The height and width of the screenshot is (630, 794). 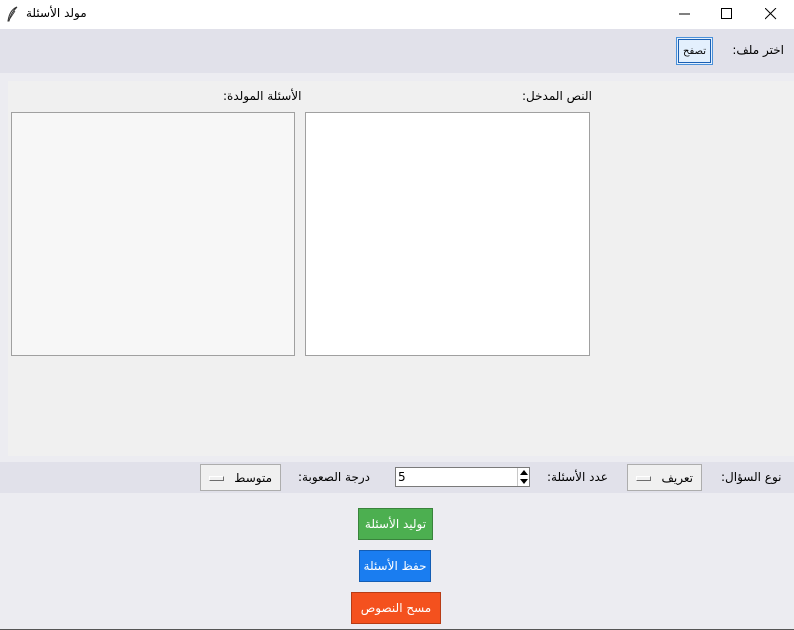 I want to click on spin-down-icon, so click(x=524, y=481).